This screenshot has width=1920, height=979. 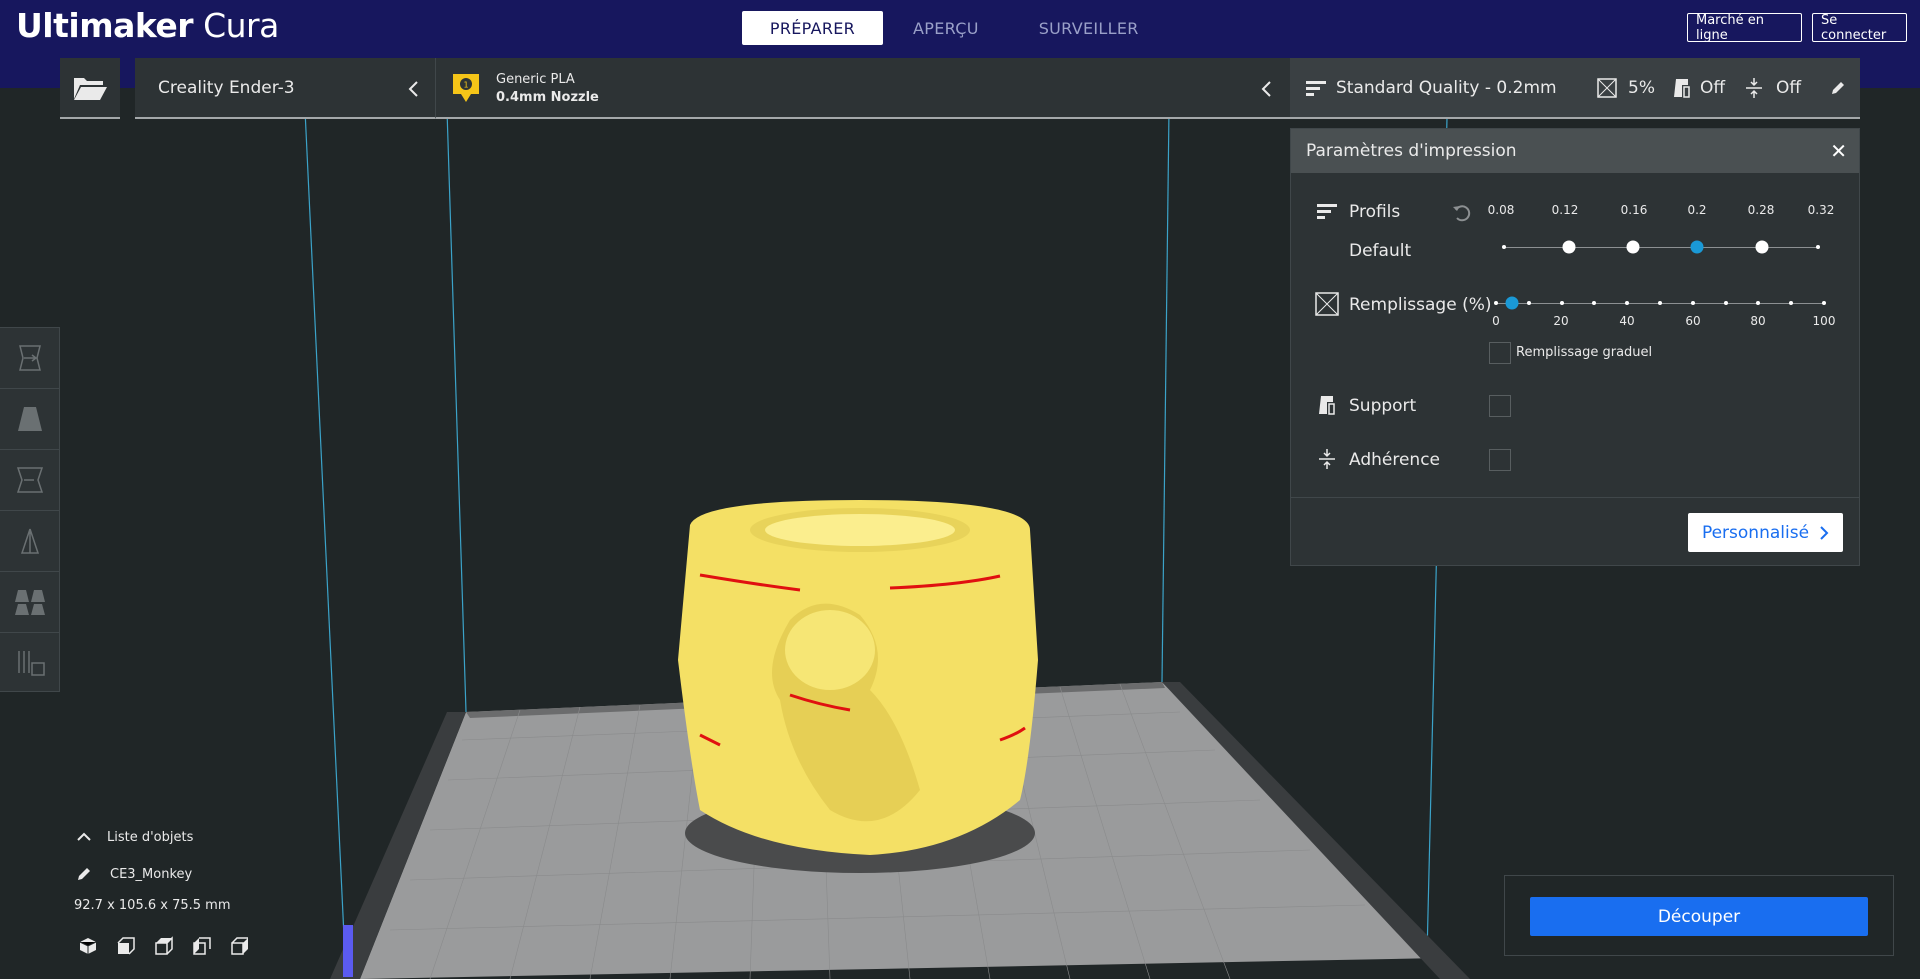 What do you see at coordinates (465, 85) in the screenshot?
I see `svg-text: 1` at bounding box center [465, 85].